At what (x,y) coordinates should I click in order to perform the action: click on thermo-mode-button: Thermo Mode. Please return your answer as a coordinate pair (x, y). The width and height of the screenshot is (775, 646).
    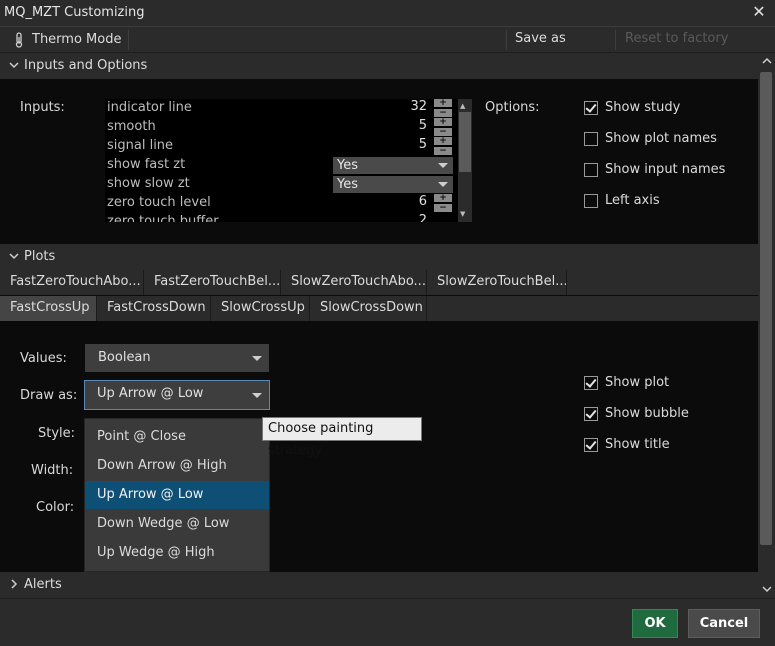
    Looking at the image, I should click on (66, 40).